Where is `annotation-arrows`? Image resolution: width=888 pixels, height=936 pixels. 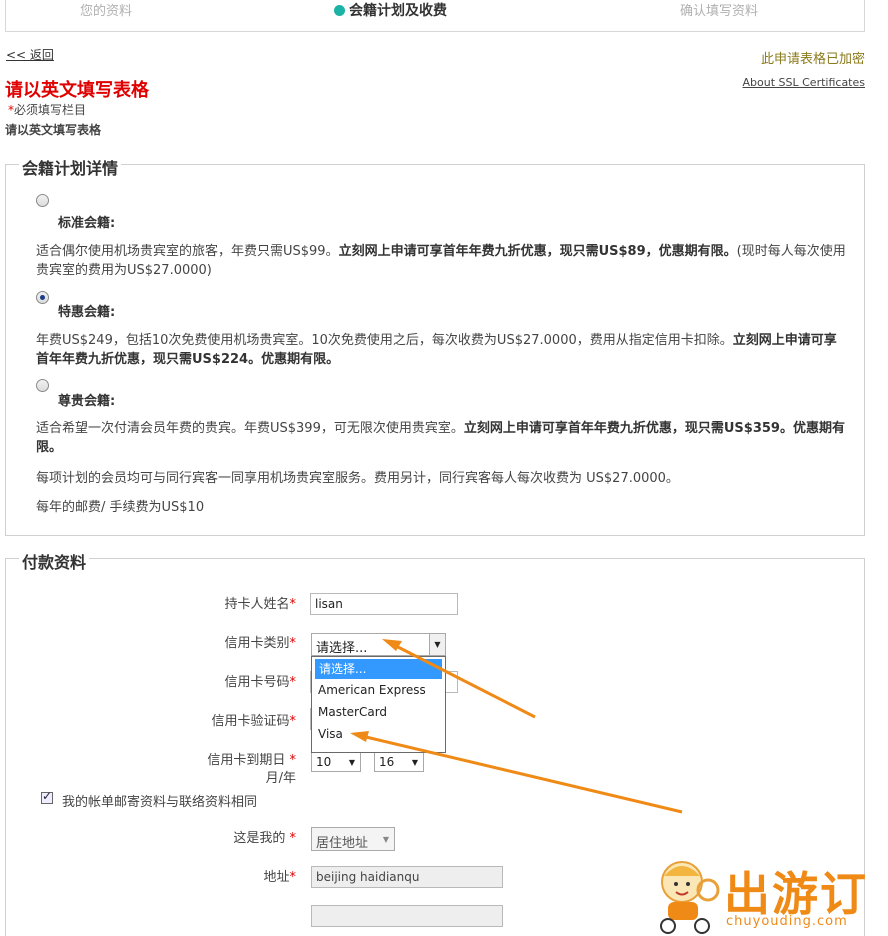 annotation-arrows is located at coordinates (516, 726).